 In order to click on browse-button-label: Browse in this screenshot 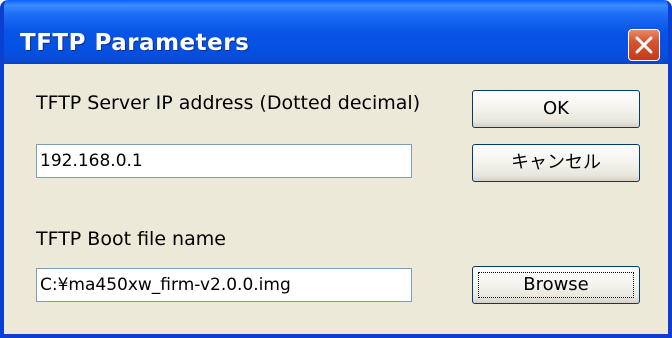, I will do `click(556, 284)`.